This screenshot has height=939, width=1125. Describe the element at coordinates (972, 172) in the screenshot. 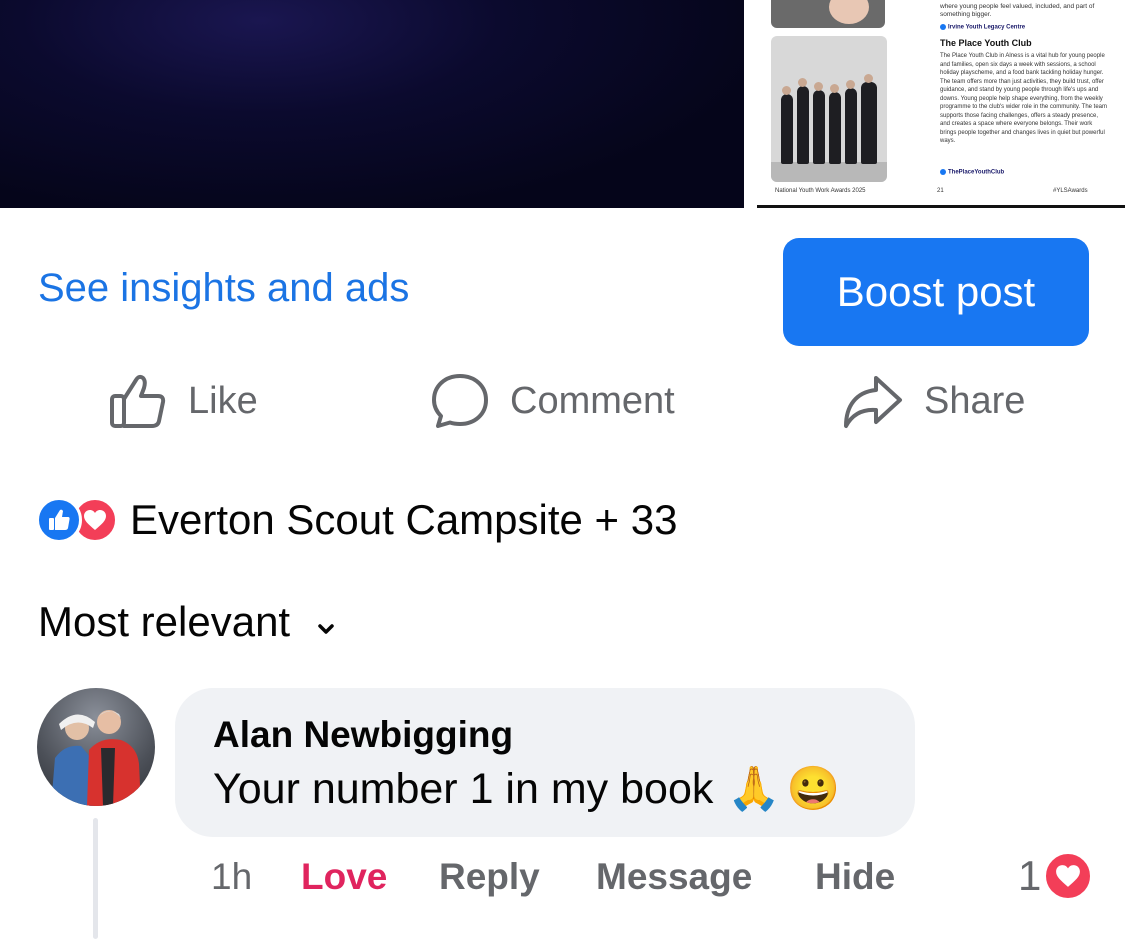

I see `document-link-2: ThePlaceYouthClub` at that location.